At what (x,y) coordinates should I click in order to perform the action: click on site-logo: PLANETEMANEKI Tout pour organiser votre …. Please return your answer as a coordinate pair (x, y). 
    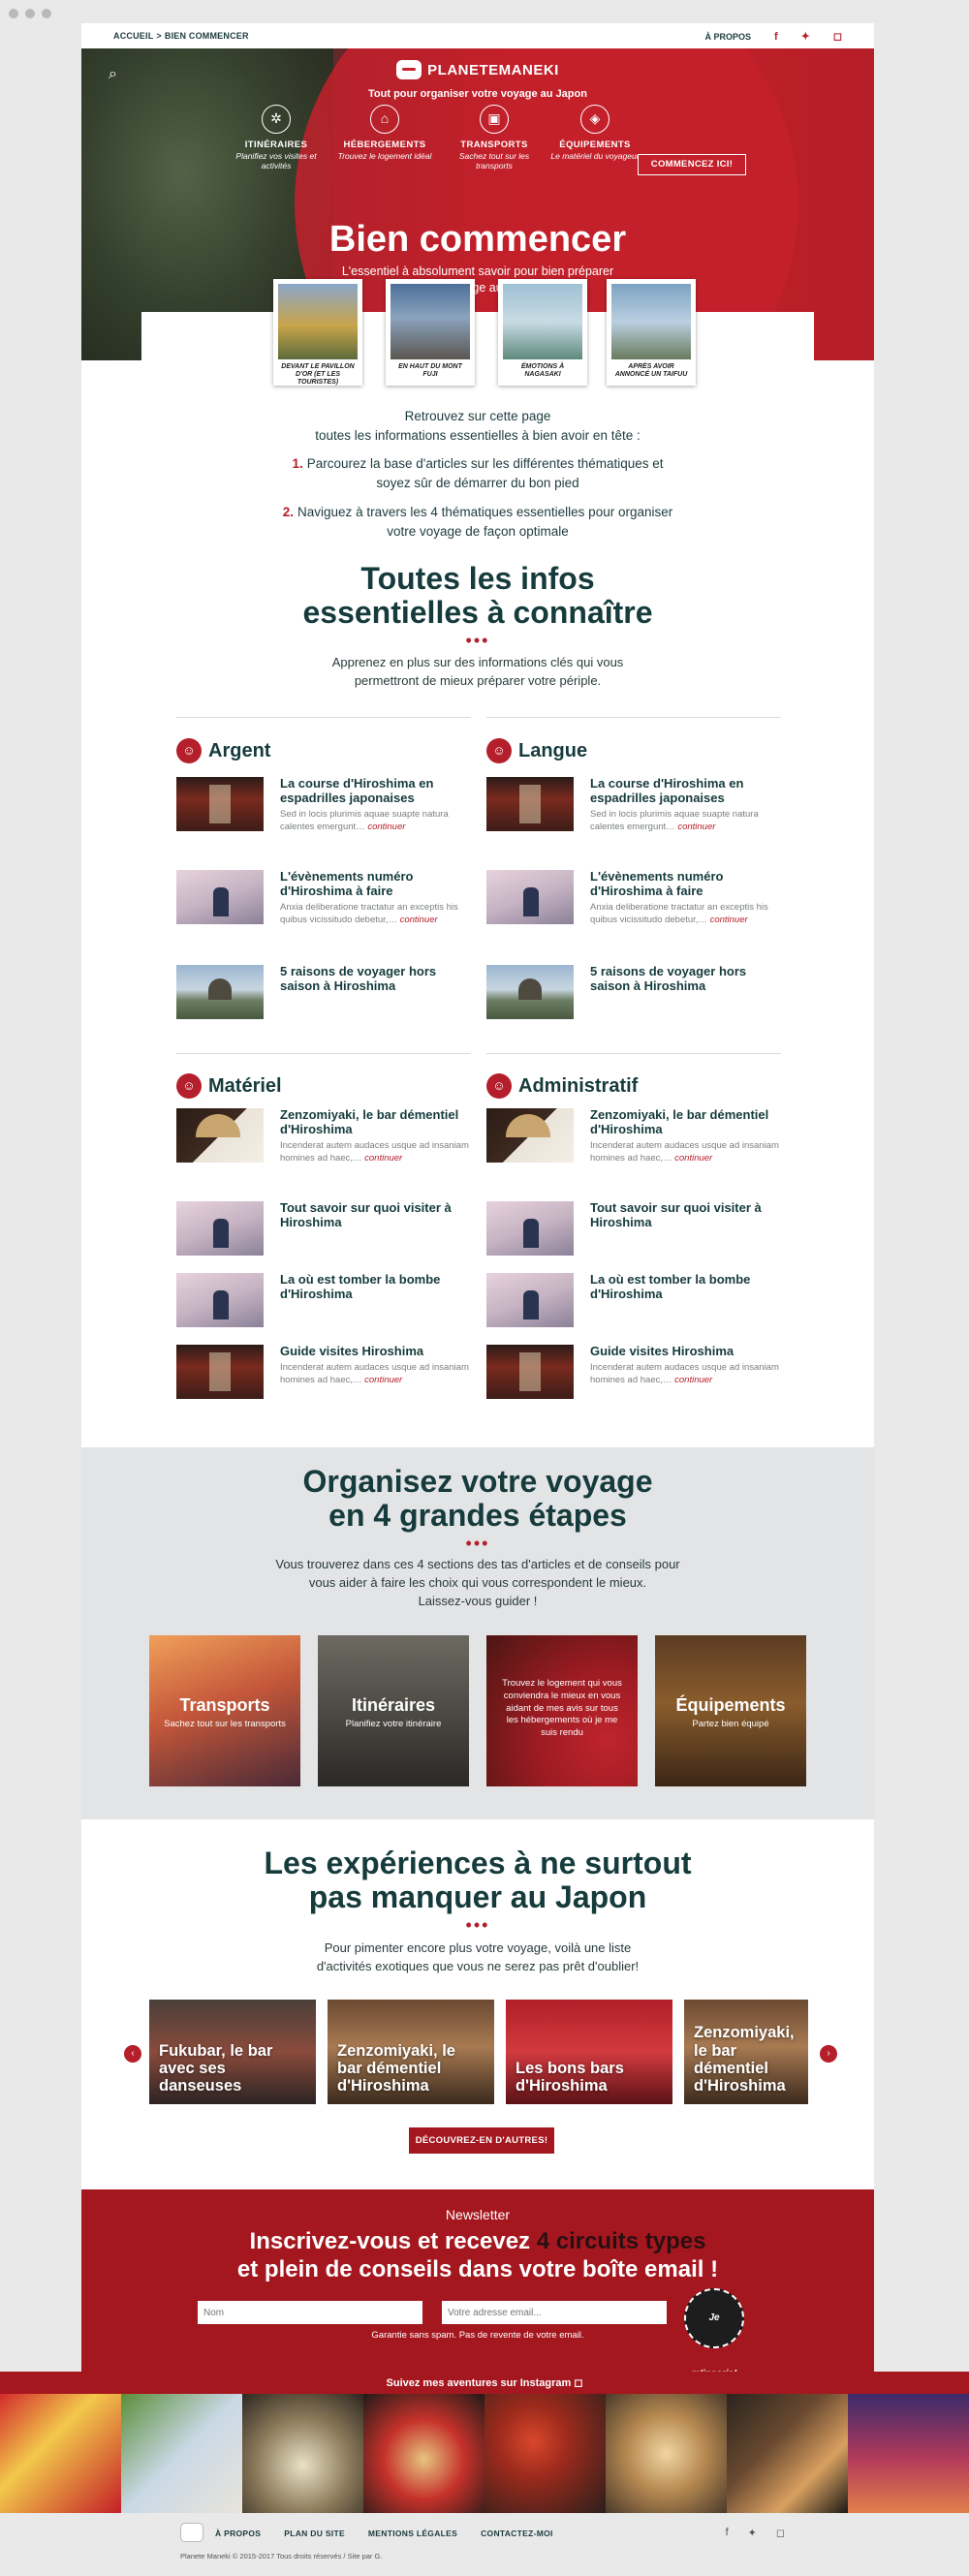
    Looking at the image, I should click on (477, 80).